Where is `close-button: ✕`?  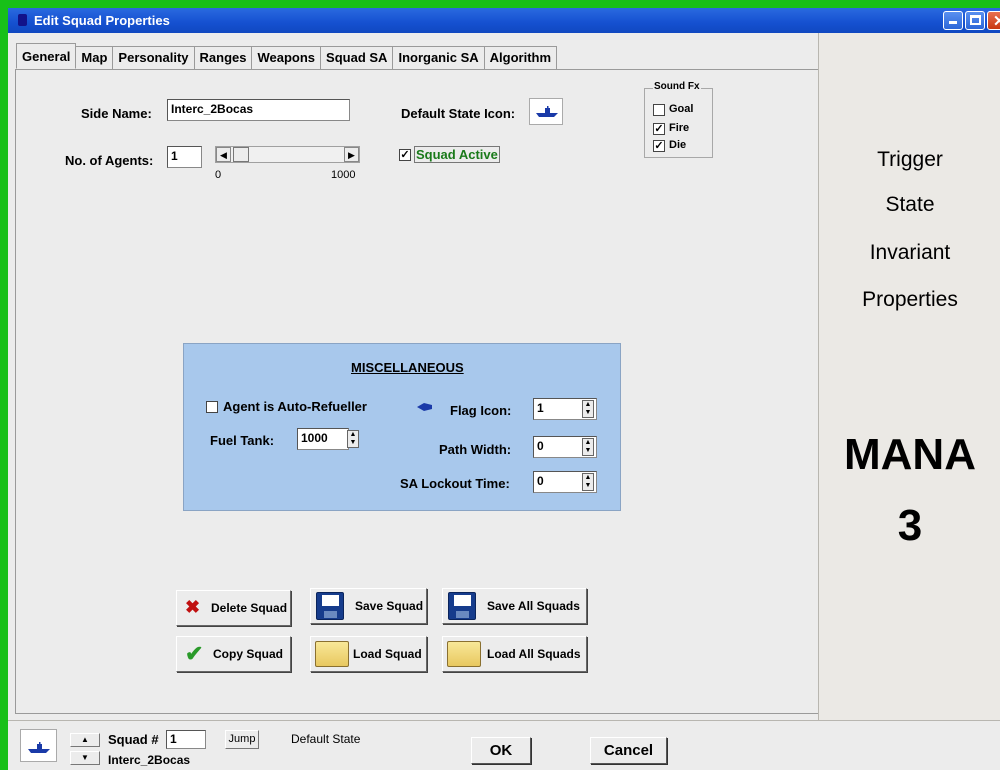 close-button: ✕ is located at coordinates (993, 20).